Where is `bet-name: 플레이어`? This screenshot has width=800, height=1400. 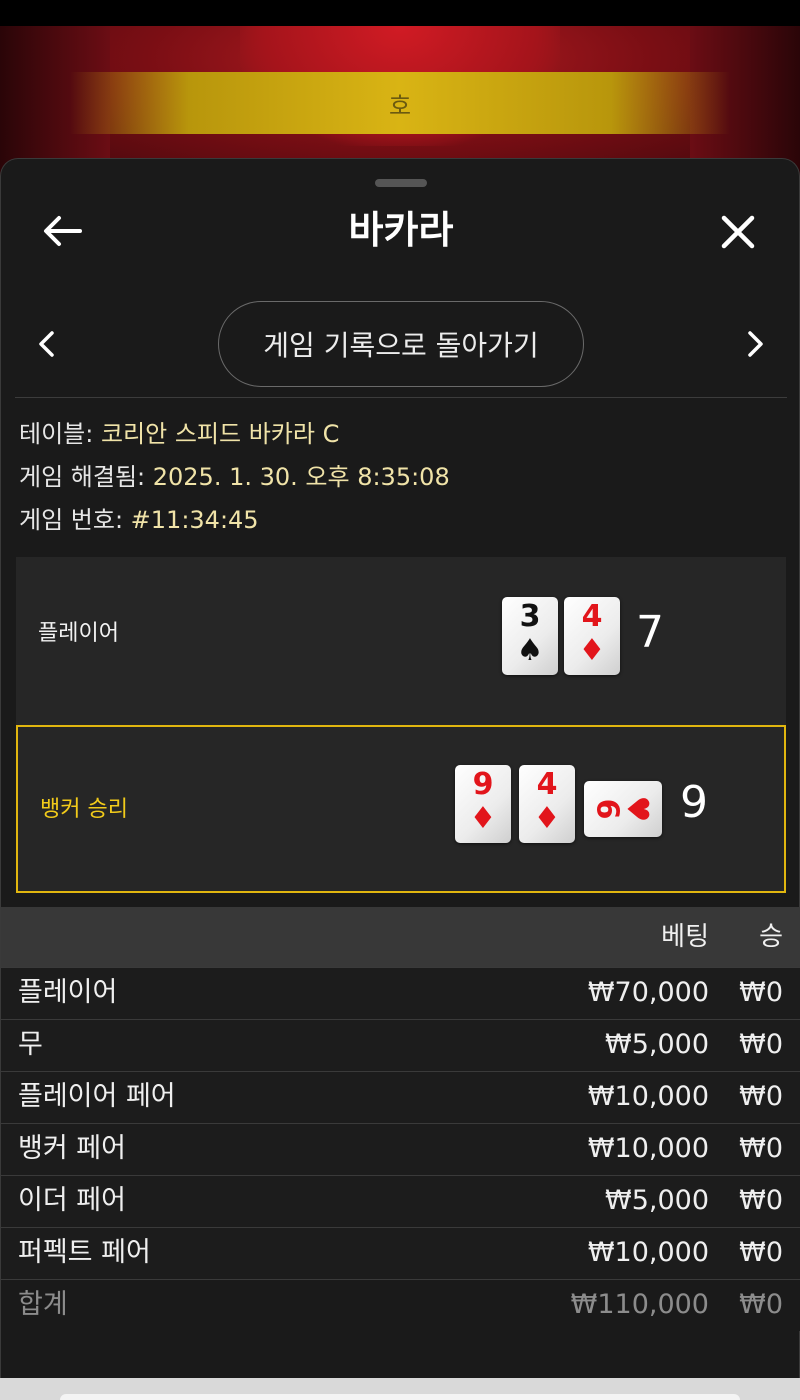
bet-name: 플레이어 is located at coordinates (68, 992).